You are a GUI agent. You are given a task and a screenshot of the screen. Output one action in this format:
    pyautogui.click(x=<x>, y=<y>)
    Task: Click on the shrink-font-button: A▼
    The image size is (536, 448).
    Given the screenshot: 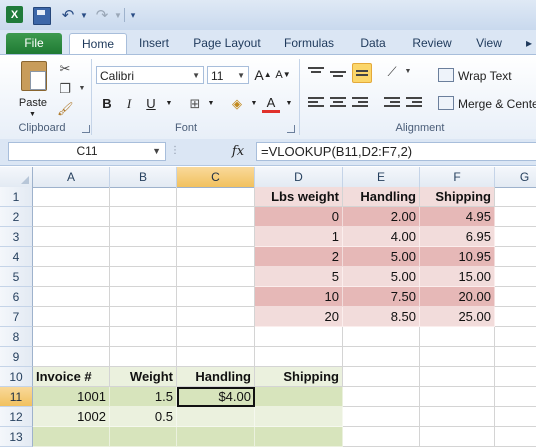 What is the action you would take?
    pyautogui.click(x=283, y=75)
    